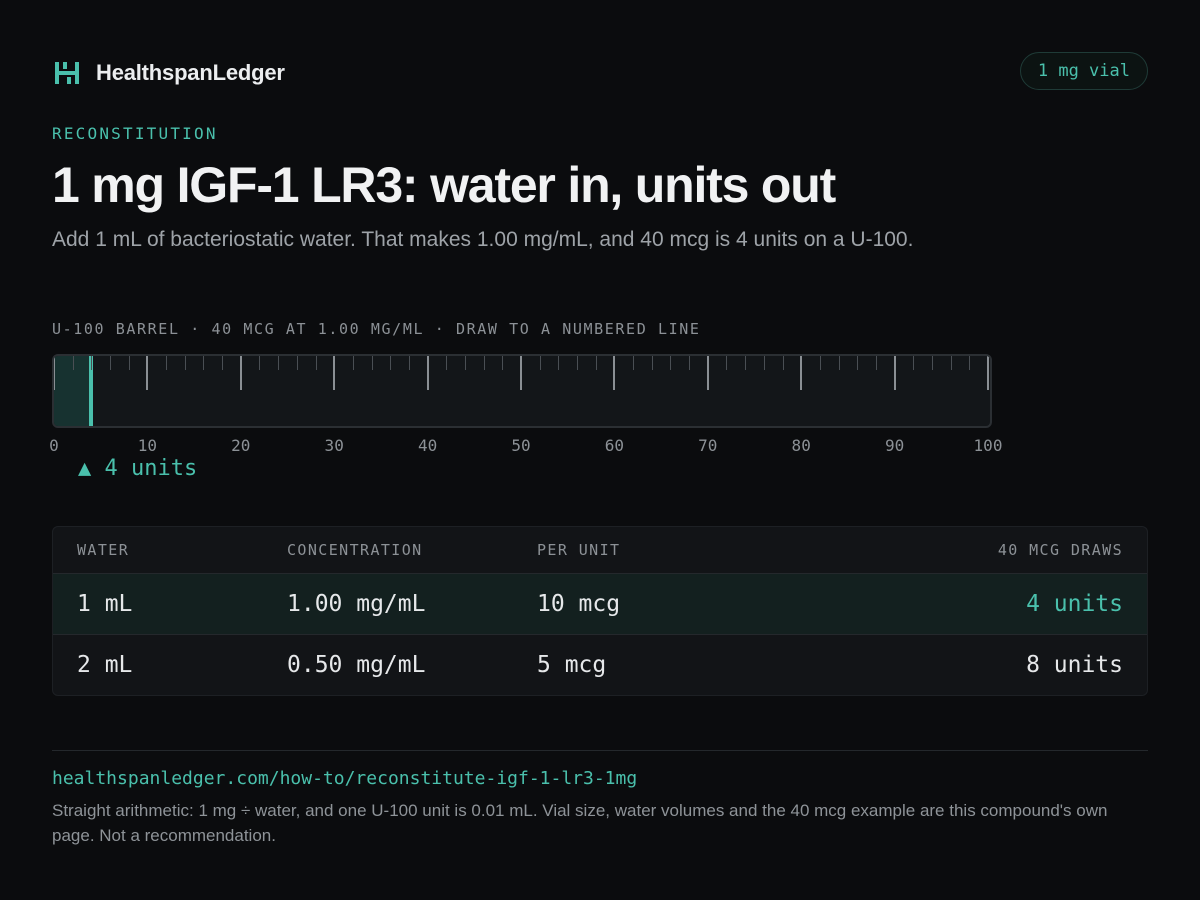 Image resolution: width=1200 pixels, height=900 pixels. I want to click on cell-draw: 8 units, so click(1074, 665).